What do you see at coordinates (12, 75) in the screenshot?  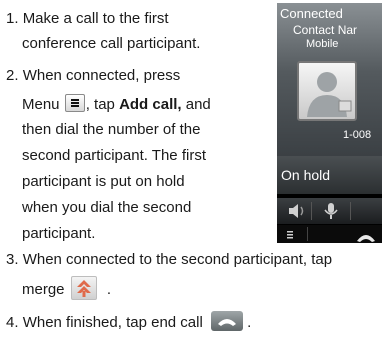 I see `step-2-number: 2.` at bounding box center [12, 75].